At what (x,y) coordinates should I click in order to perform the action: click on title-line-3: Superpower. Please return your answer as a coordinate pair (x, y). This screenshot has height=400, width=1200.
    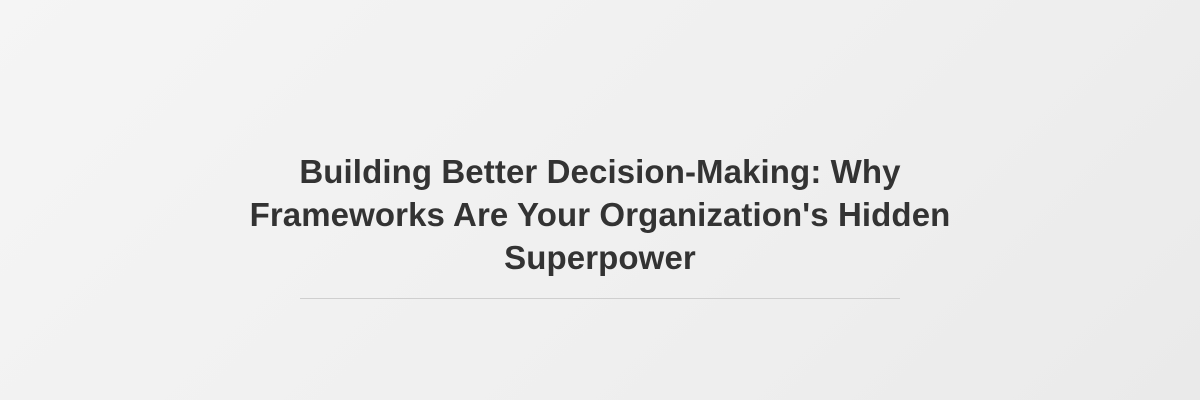
    Looking at the image, I should click on (600, 257).